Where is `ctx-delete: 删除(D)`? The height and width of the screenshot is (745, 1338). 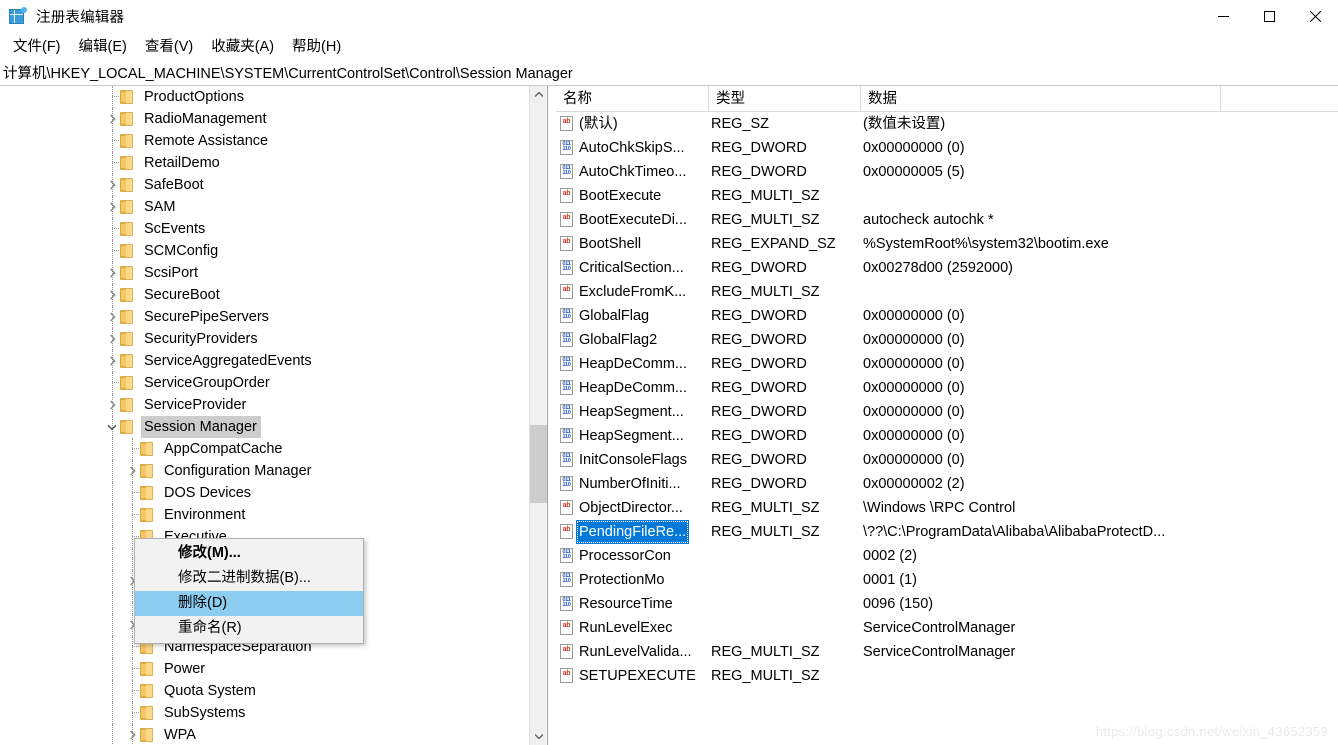
ctx-delete: 删除(D) is located at coordinates (249, 603).